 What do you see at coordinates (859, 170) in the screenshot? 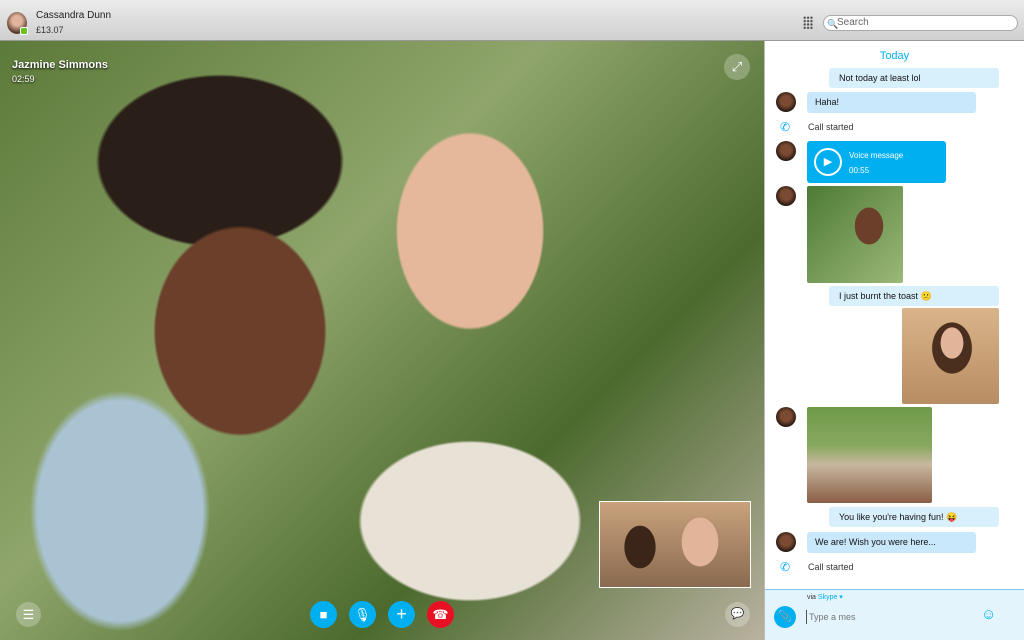
I see `voice-message-duration: 00:55` at bounding box center [859, 170].